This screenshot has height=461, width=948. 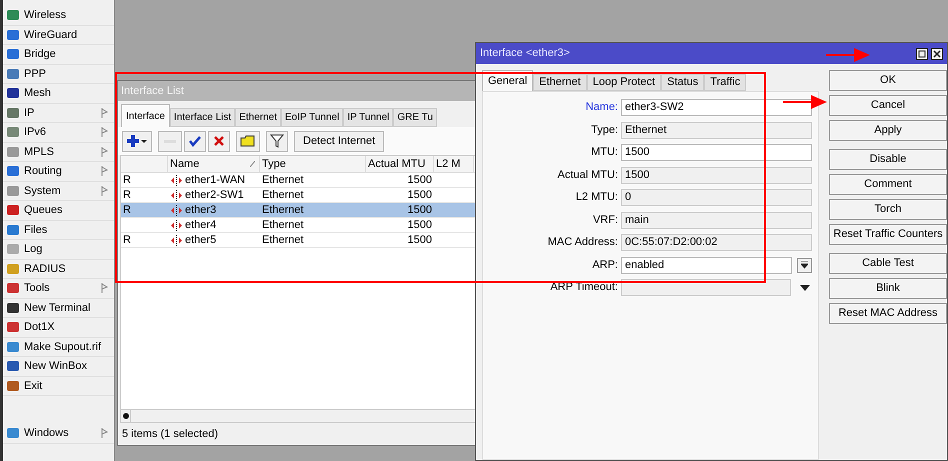 What do you see at coordinates (58, 269) in the screenshot?
I see `menu-item: RADIUS` at bounding box center [58, 269].